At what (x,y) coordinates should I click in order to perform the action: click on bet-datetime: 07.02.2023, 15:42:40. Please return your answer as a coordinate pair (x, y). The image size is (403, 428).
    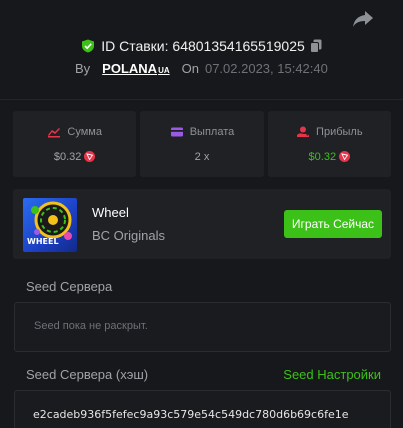
    Looking at the image, I should click on (266, 68).